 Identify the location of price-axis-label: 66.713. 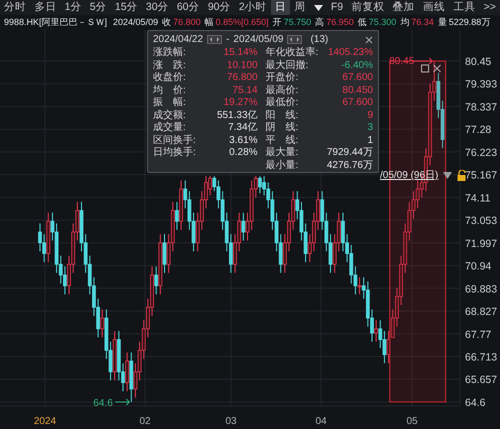
(481, 358).